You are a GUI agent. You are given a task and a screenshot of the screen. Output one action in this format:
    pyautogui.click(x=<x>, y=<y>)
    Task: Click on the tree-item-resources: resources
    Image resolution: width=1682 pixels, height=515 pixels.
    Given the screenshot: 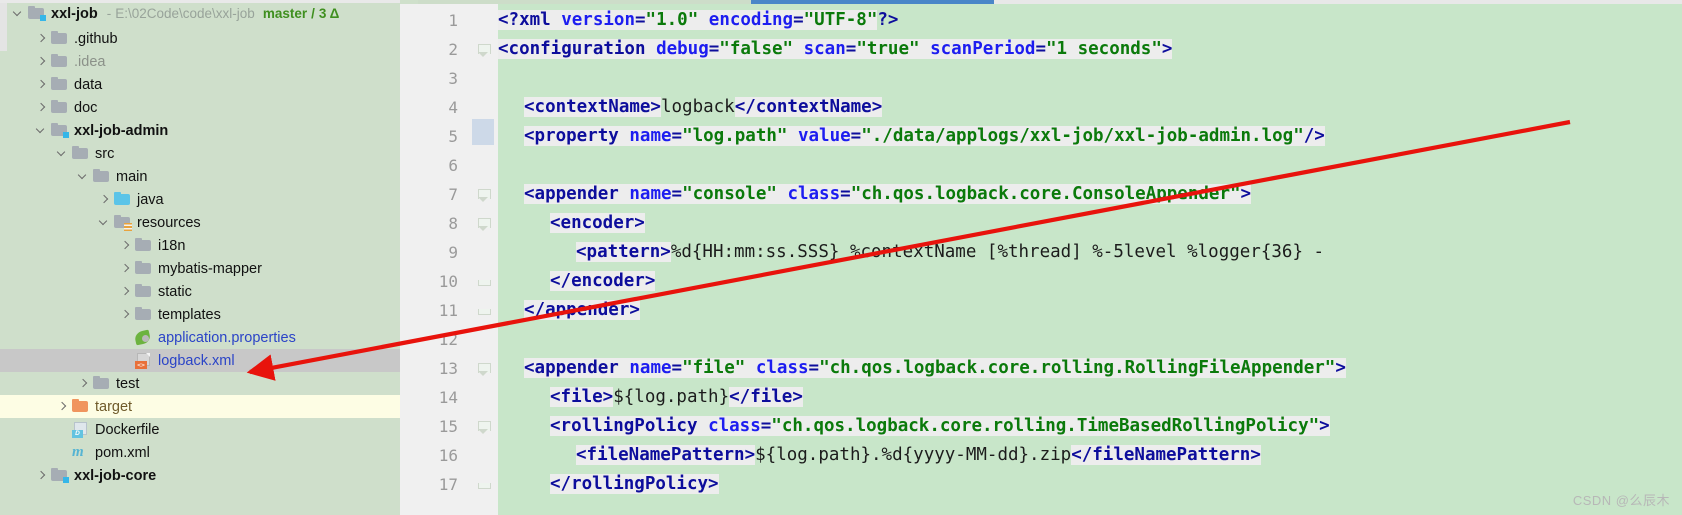 What is the action you would take?
    pyautogui.click(x=200, y=222)
    